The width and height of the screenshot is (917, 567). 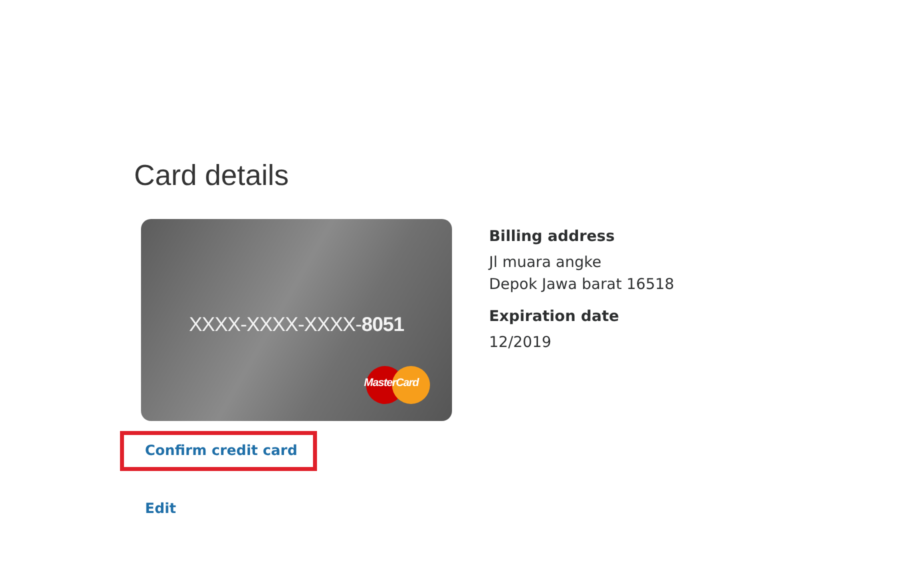 I want to click on card-logo: MasterCard, so click(x=398, y=385).